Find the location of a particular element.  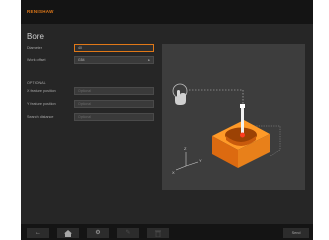

back-button: ← is located at coordinates (38, 233).